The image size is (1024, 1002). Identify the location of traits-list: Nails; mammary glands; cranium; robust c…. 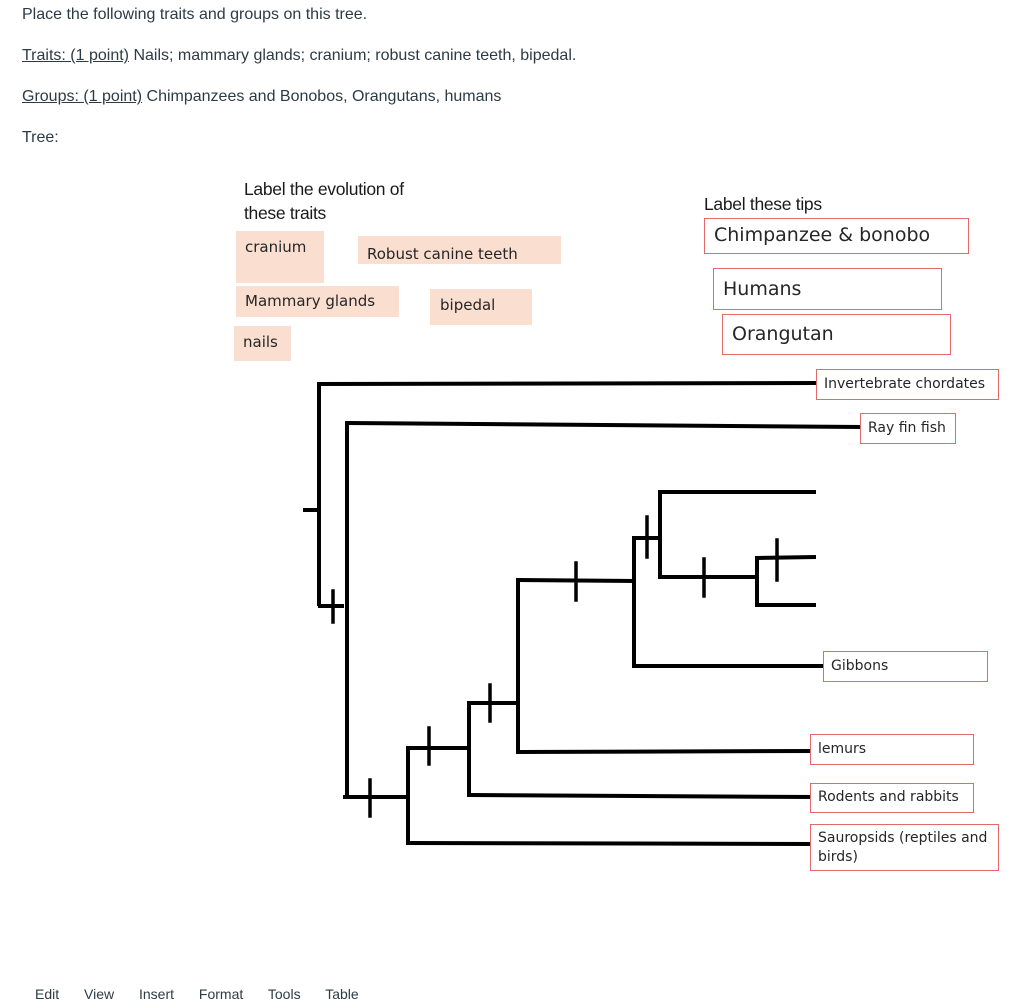
(353, 55).